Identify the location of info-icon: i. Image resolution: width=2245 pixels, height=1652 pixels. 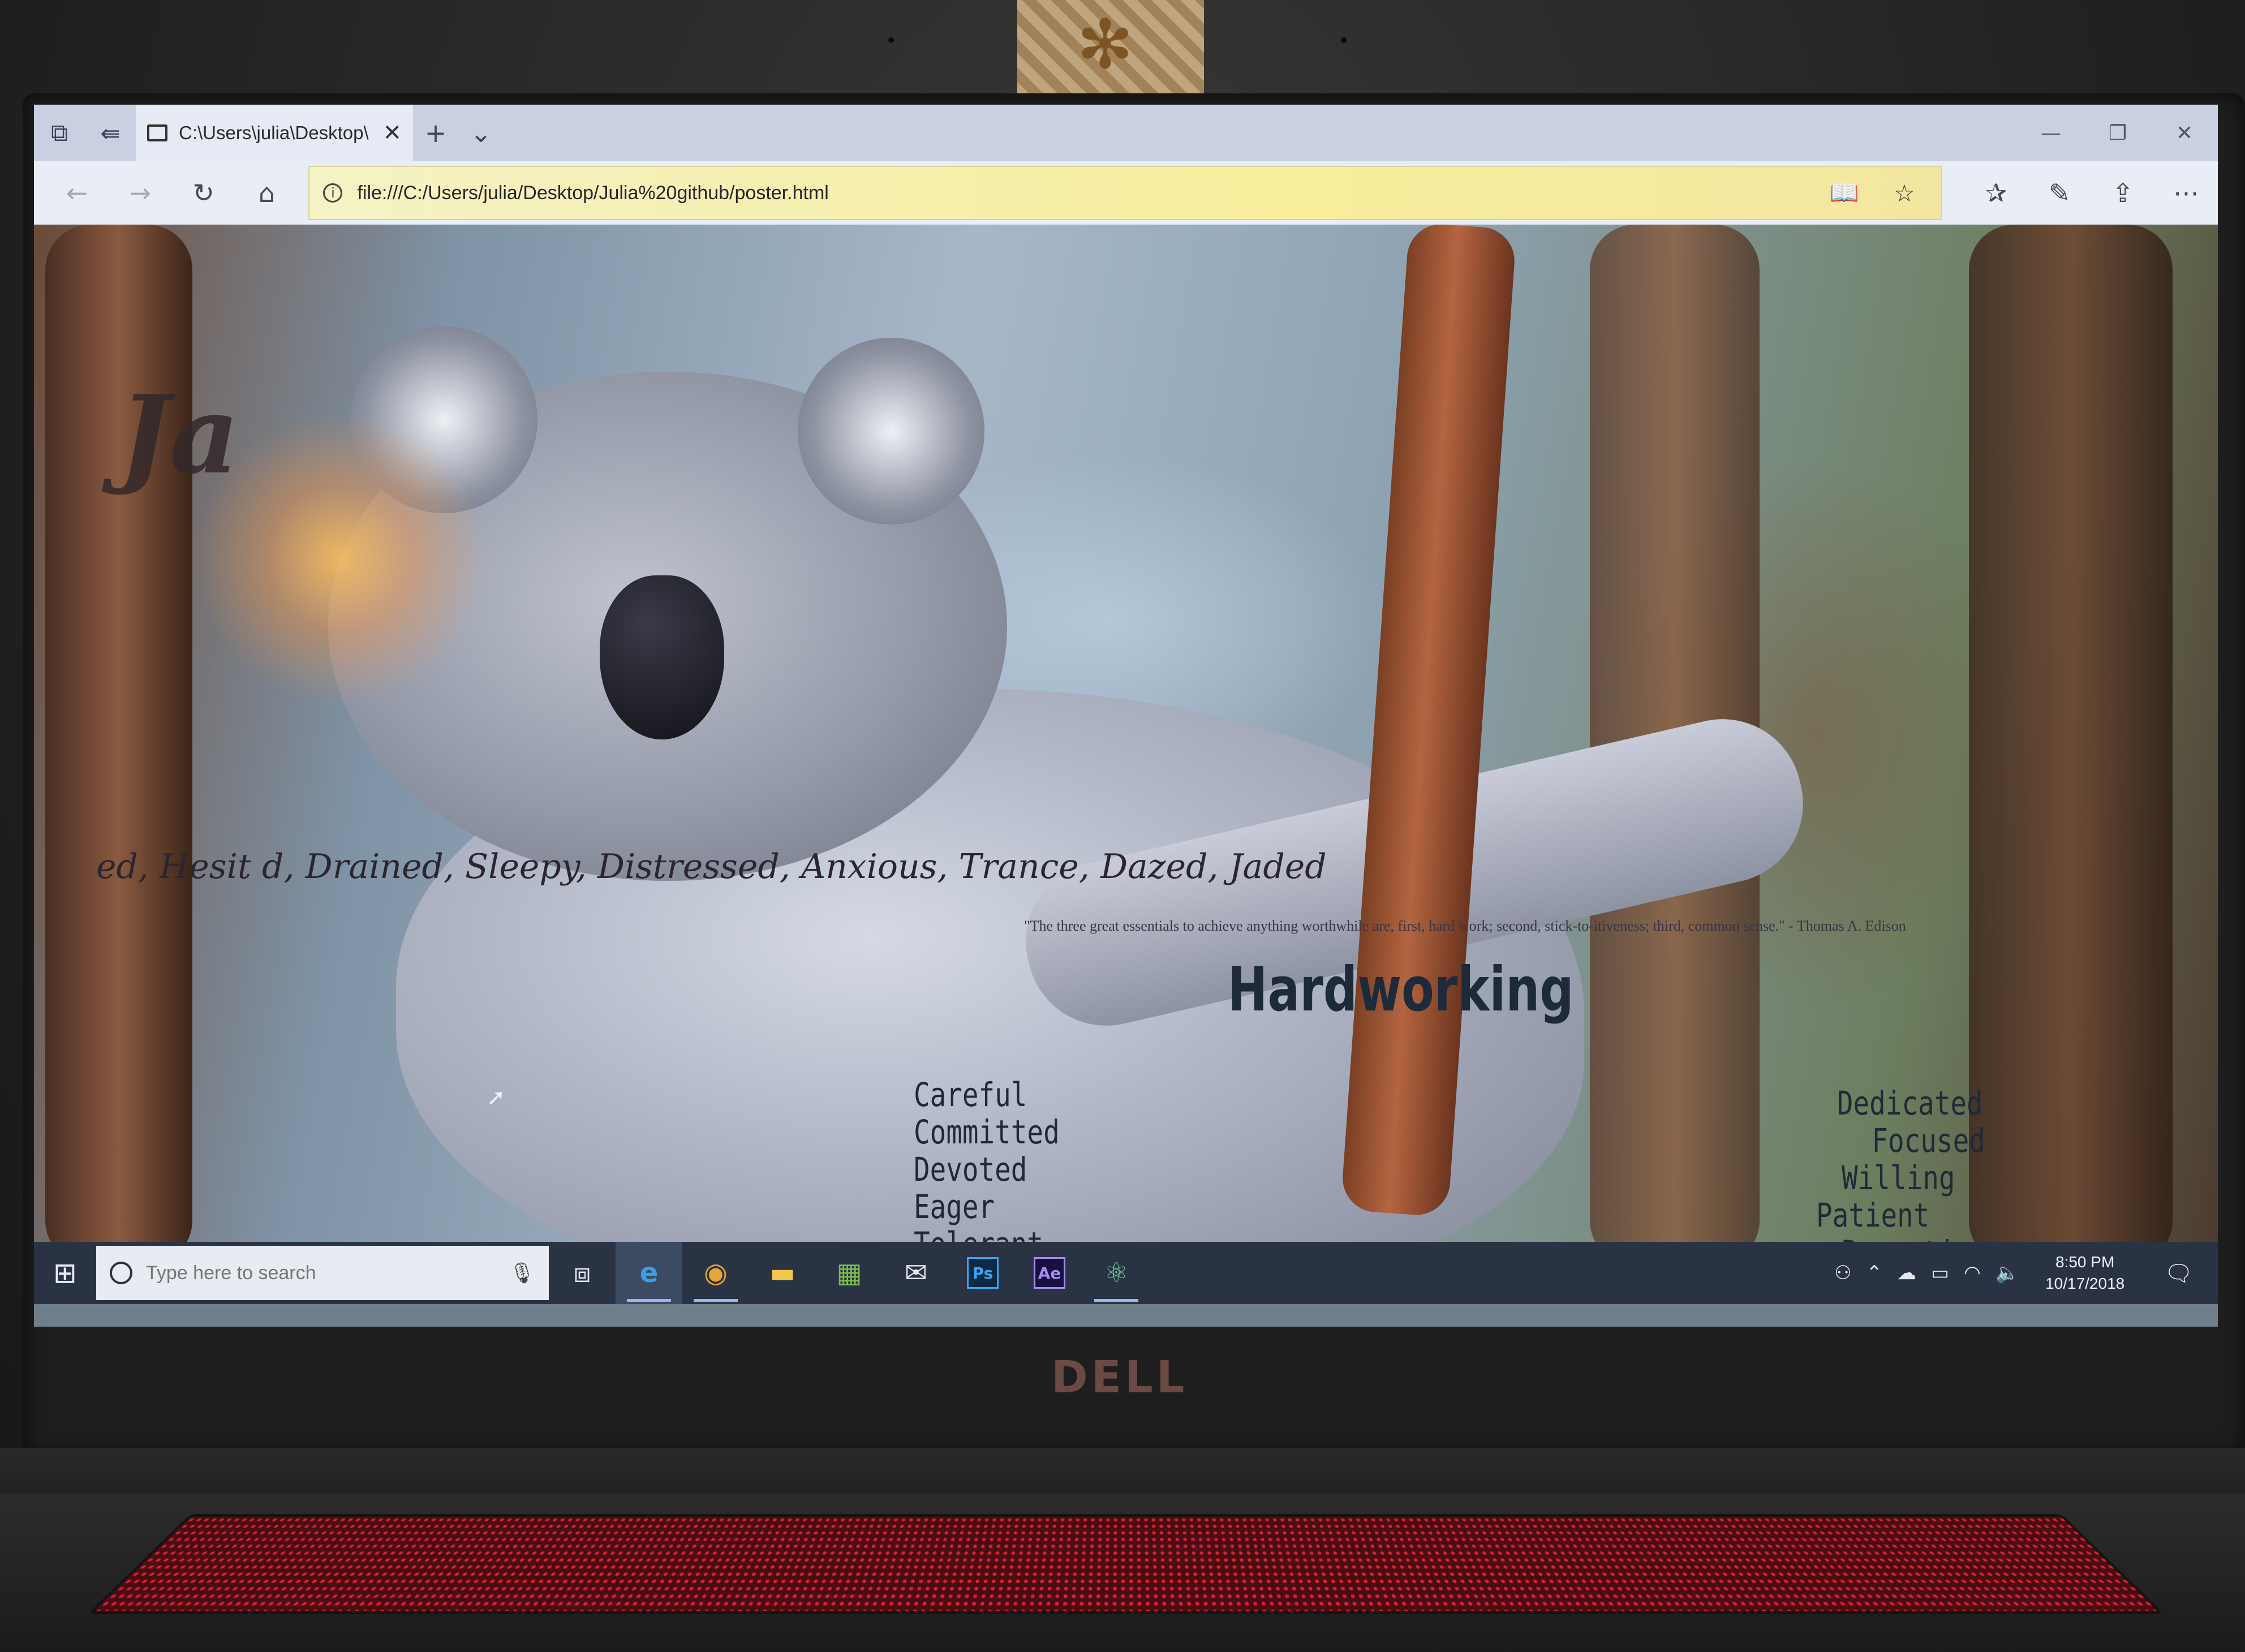
(333, 193).